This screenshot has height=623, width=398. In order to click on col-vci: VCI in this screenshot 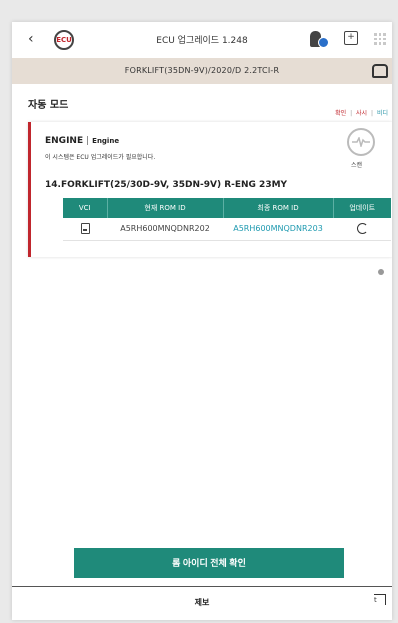, I will do `click(85, 208)`.